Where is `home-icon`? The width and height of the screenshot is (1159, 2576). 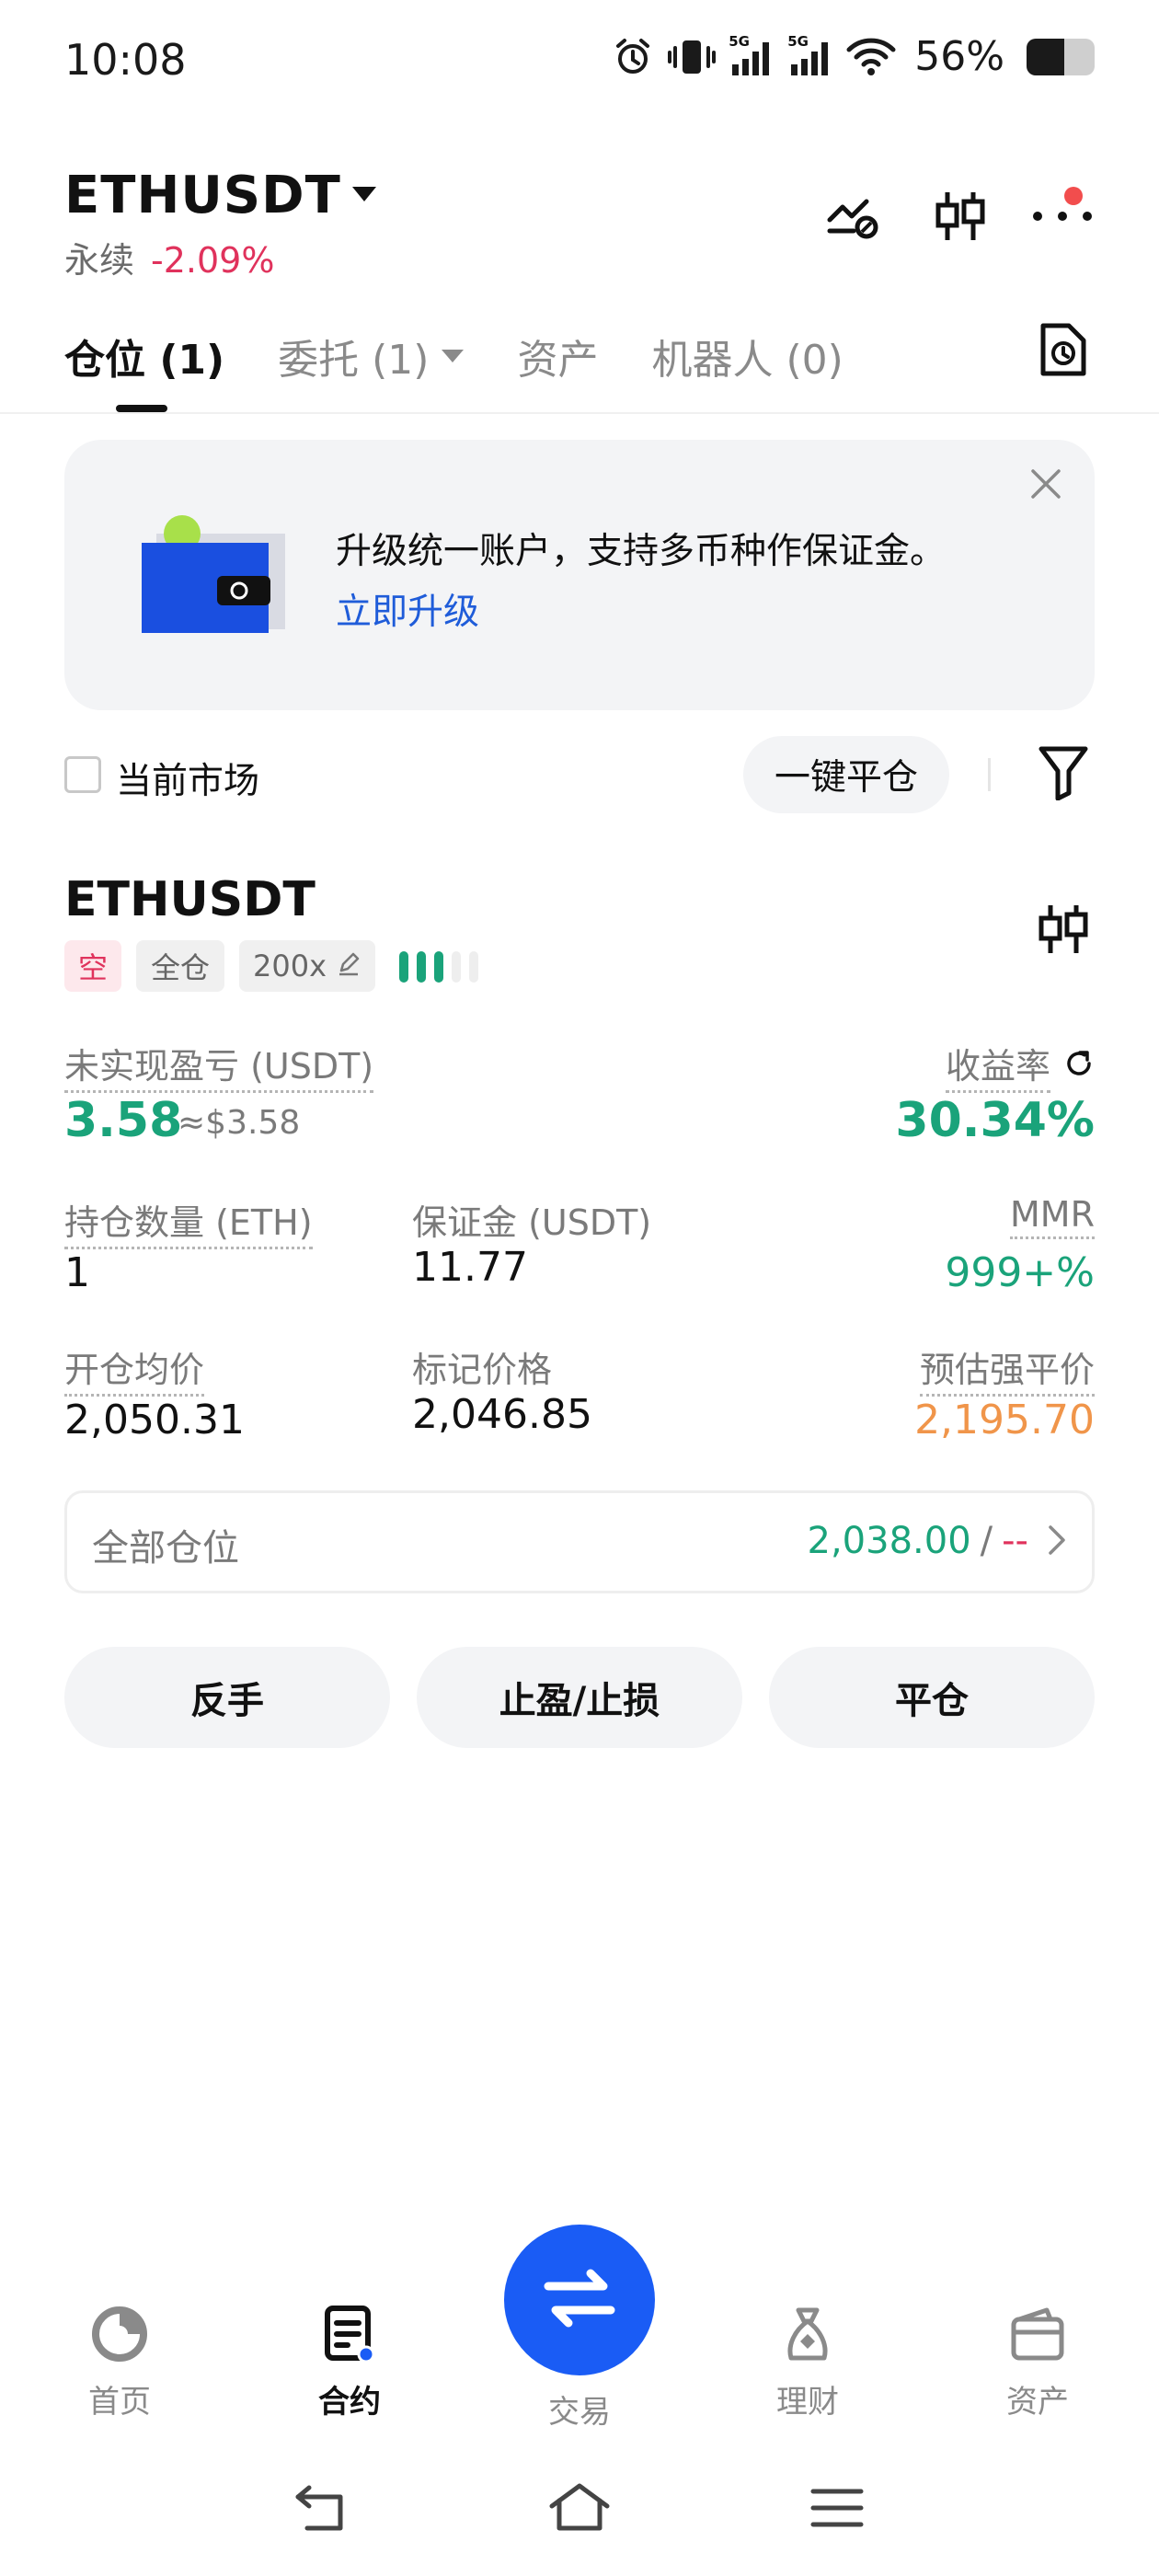 home-icon is located at coordinates (119, 2336).